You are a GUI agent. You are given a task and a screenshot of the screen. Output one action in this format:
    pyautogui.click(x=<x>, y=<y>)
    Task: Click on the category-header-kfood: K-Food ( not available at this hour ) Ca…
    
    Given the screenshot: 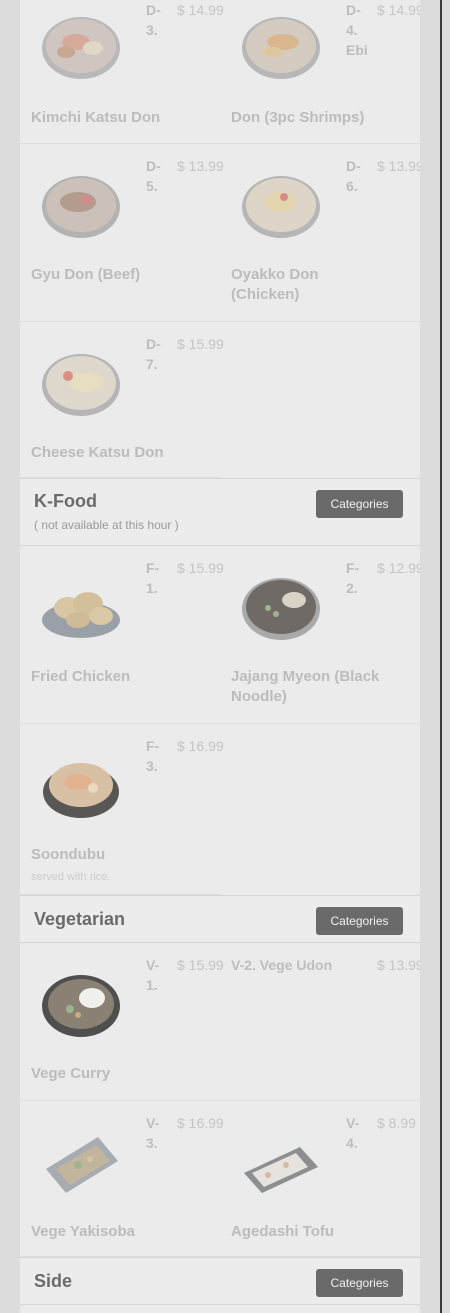 What is the action you would take?
    pyautogui.click(x=220, y=512)
    